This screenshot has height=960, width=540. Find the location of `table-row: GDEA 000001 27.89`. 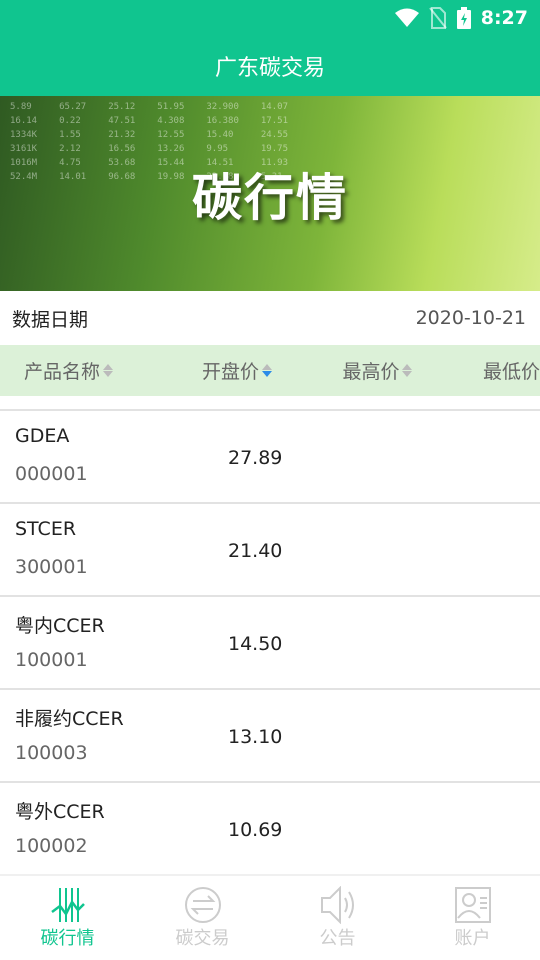

table-row: GDEA 000001 27.89 is located at coordinates (270, 457).